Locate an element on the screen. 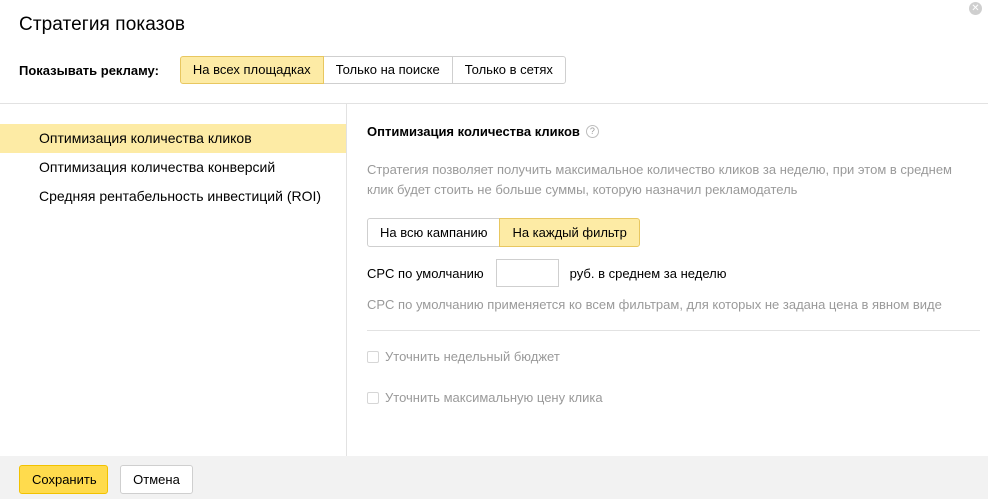 The width and height of the screenshot is (988, 499). cpc-input is located at coordinates (527, 273).